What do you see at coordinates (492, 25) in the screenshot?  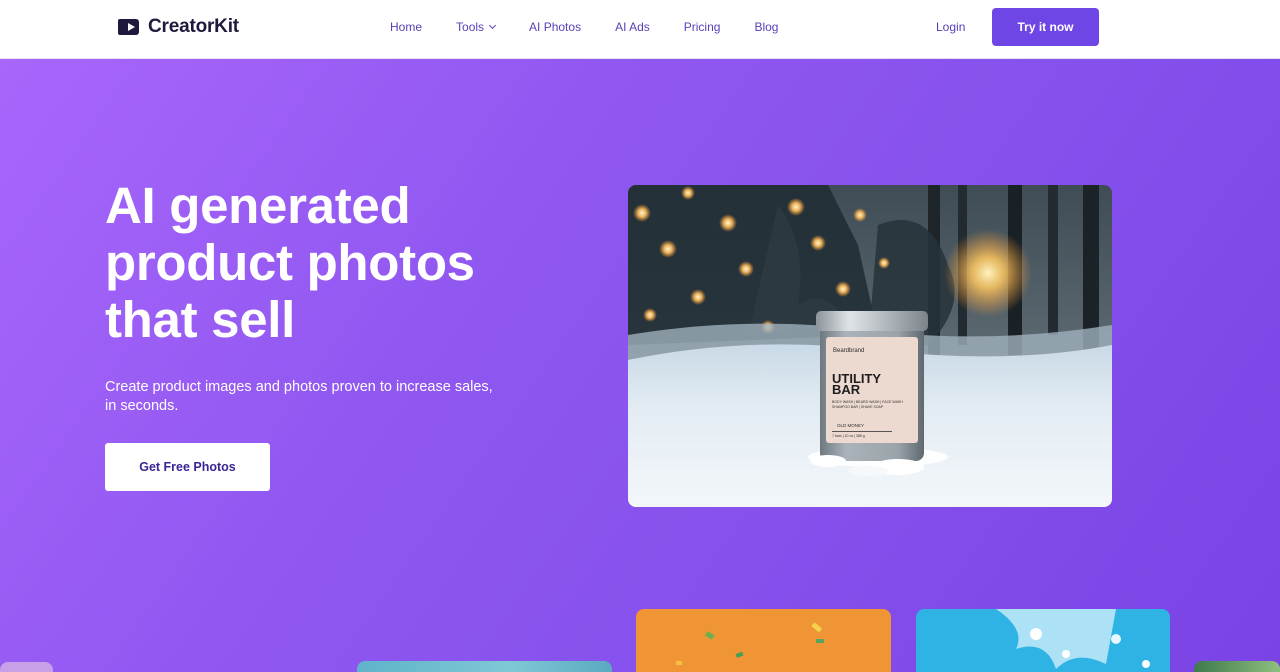 I see `chevron-down-icon` at bounding box center [492, 25].